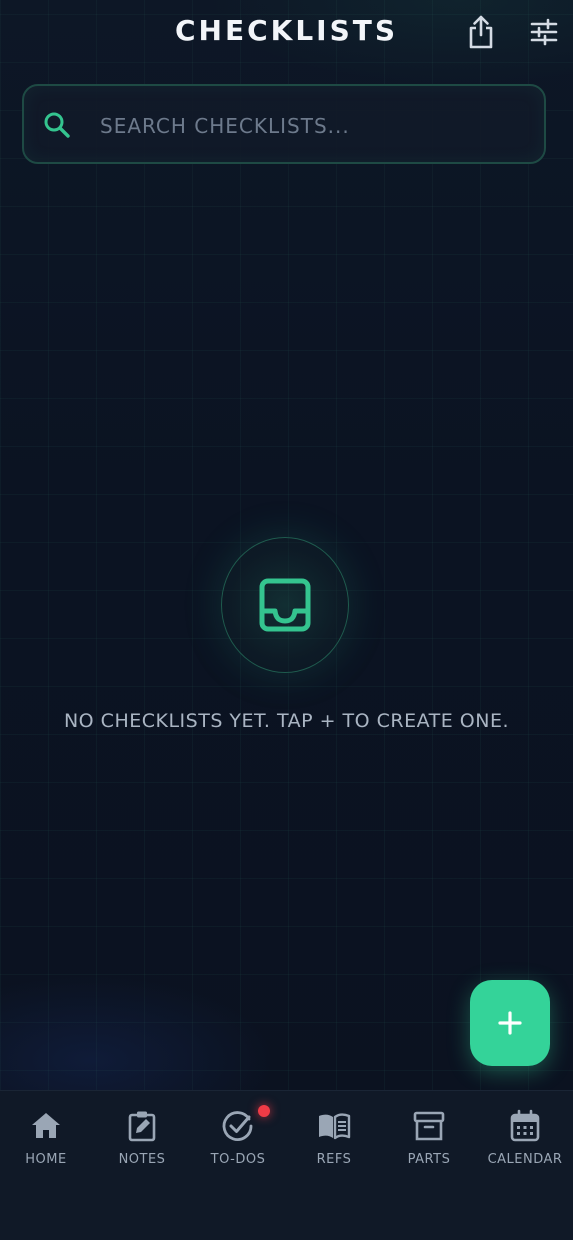 The height and width of the screenshot is (1240, 573). I want to click on add-checklist-button, so click(510, 1023).